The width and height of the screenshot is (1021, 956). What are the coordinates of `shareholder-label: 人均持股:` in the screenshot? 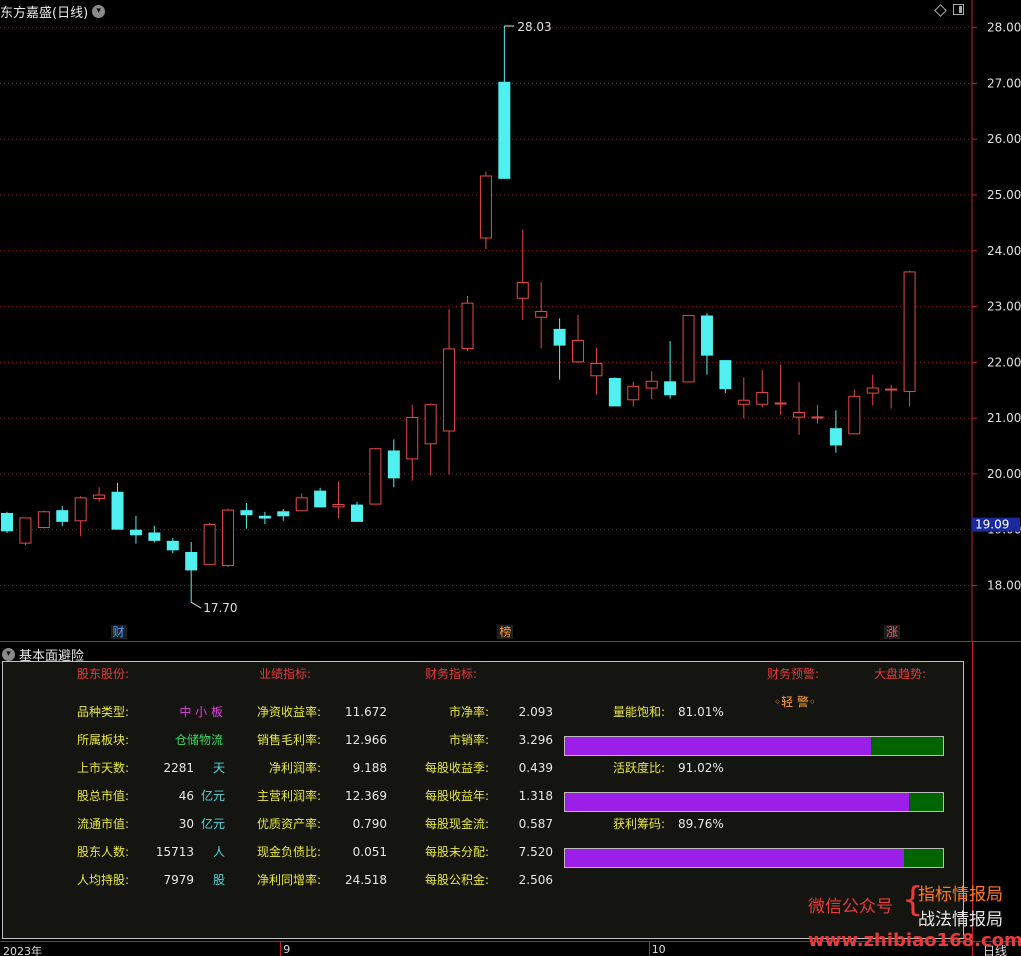 It's located at (103, 880).